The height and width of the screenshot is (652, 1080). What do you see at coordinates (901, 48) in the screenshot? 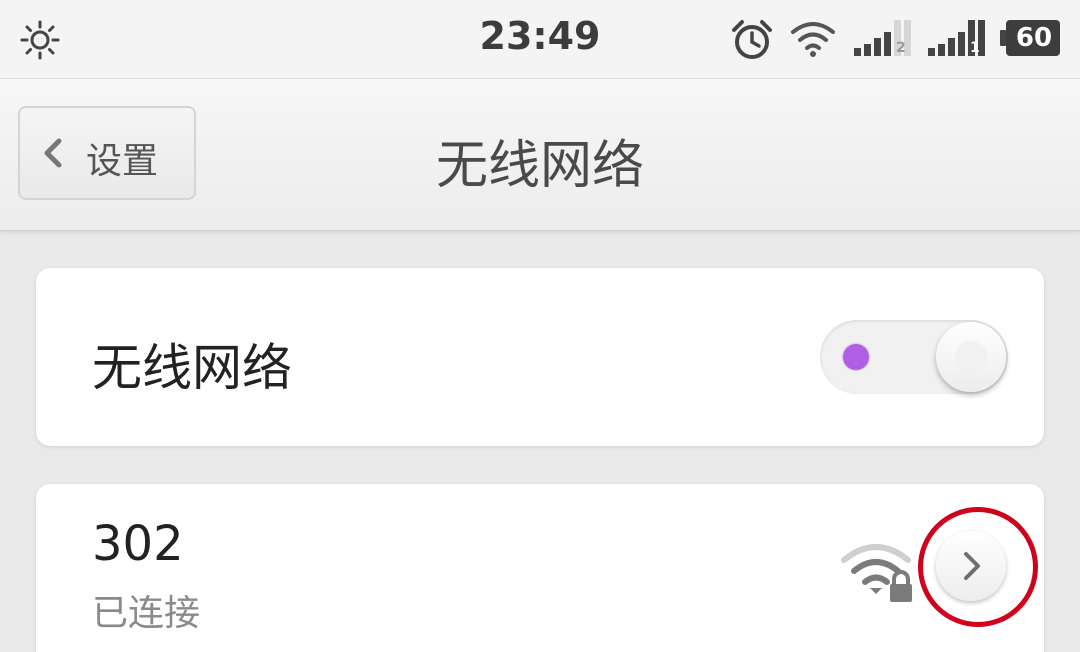
I see `sim1-badge: 2` at bounding box center [901, 48].